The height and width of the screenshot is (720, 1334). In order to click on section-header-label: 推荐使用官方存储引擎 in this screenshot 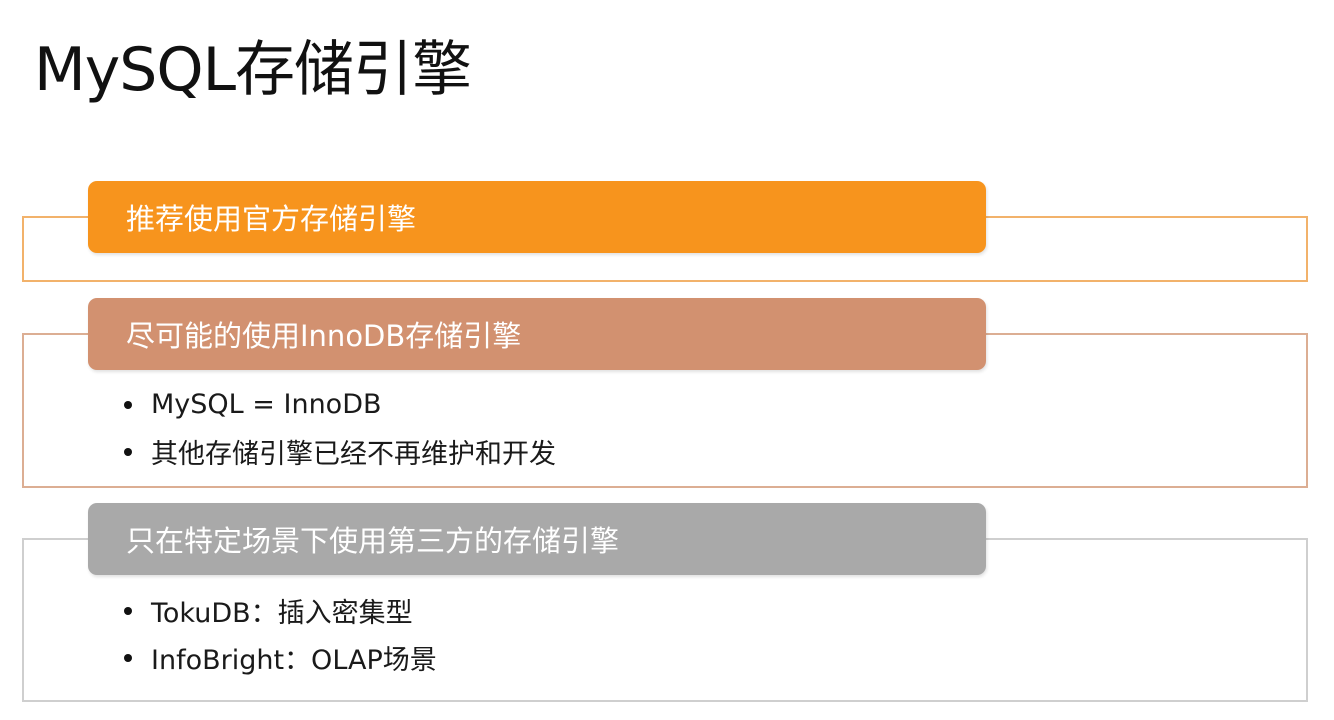, I will do `click(271, 219)`.